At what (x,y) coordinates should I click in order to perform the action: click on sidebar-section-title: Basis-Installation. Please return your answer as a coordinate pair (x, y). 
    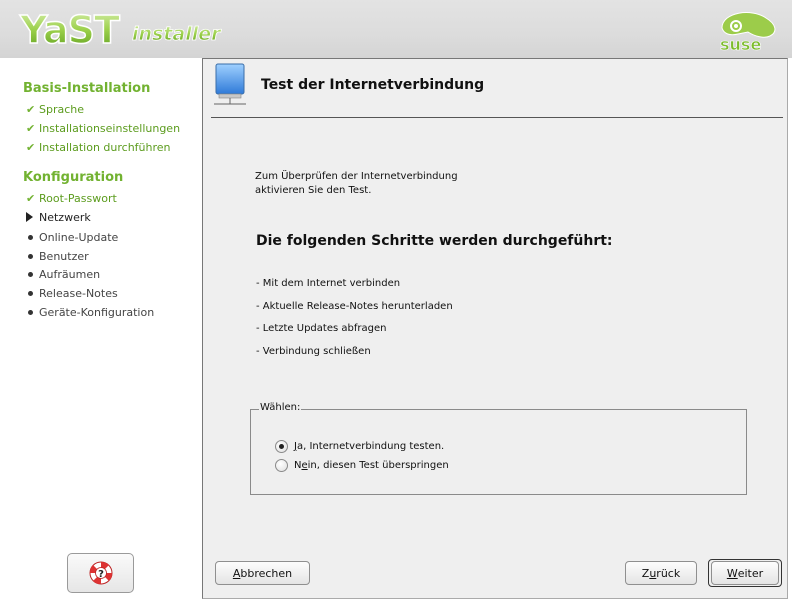
    Looking at the image, I should click on (87, 88).